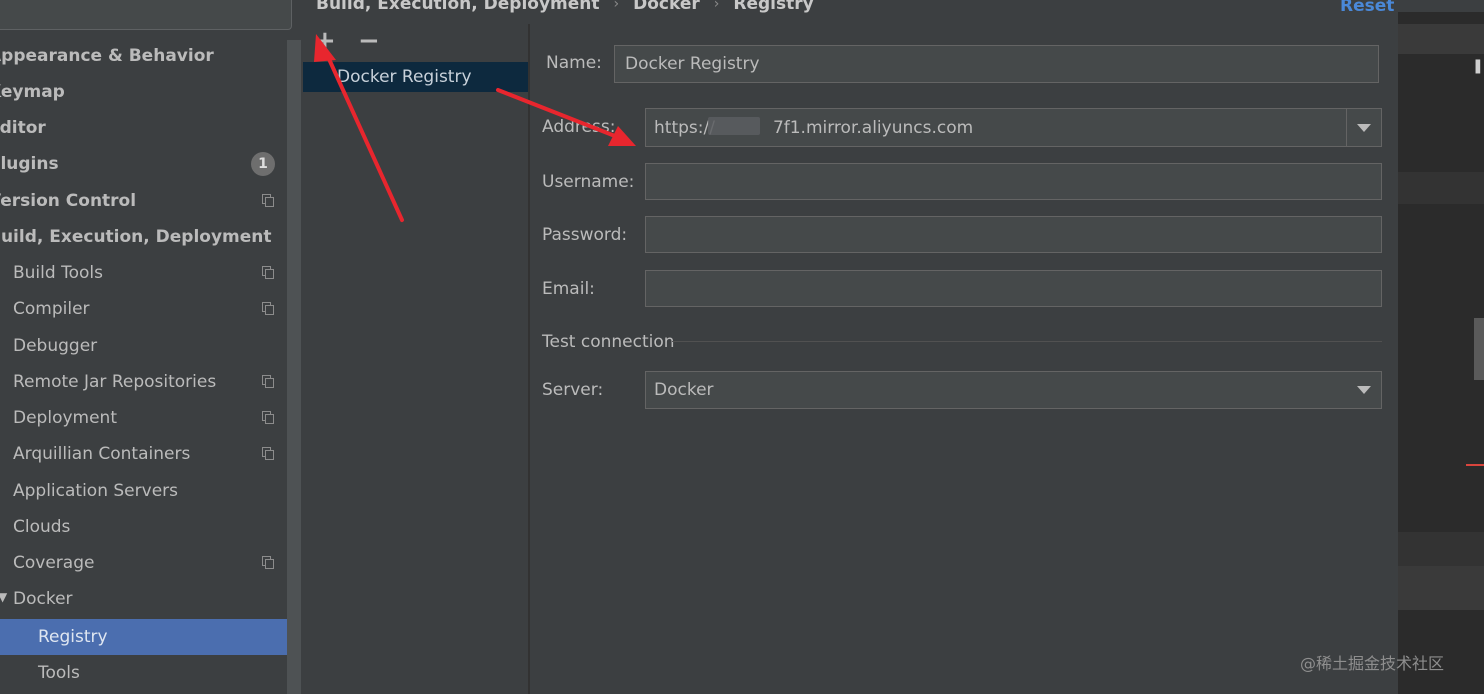 The image size is (1484, 694). I want to click on address-label: Address:, so click(579, 127).